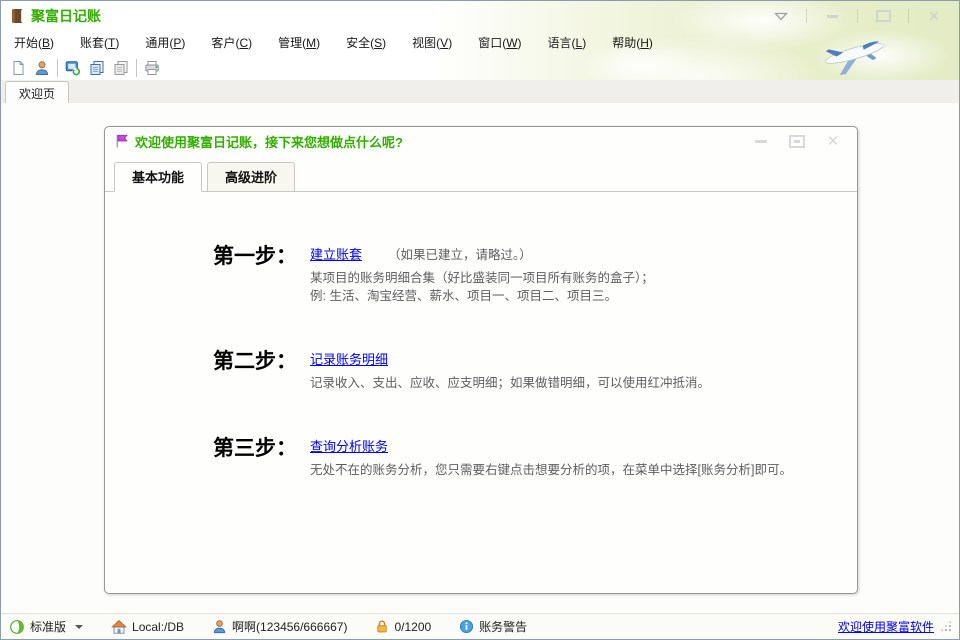 The height and width of the screenshot is (640, 960). Describe the element at coordinates (46, 626) in the screenshot. I see `edition-selector: 标准版` at that location.